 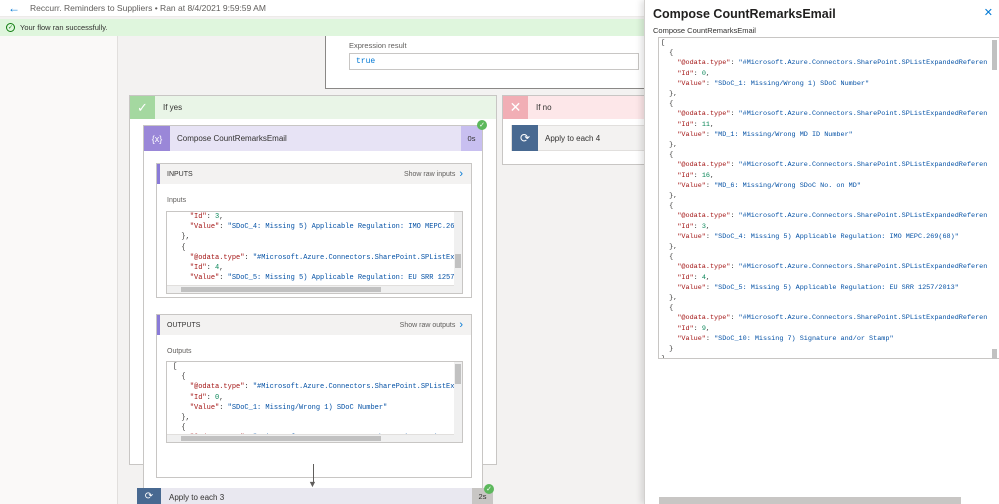 I want to click on if-no-header: ✕ If no, so click(x=574, y=107).